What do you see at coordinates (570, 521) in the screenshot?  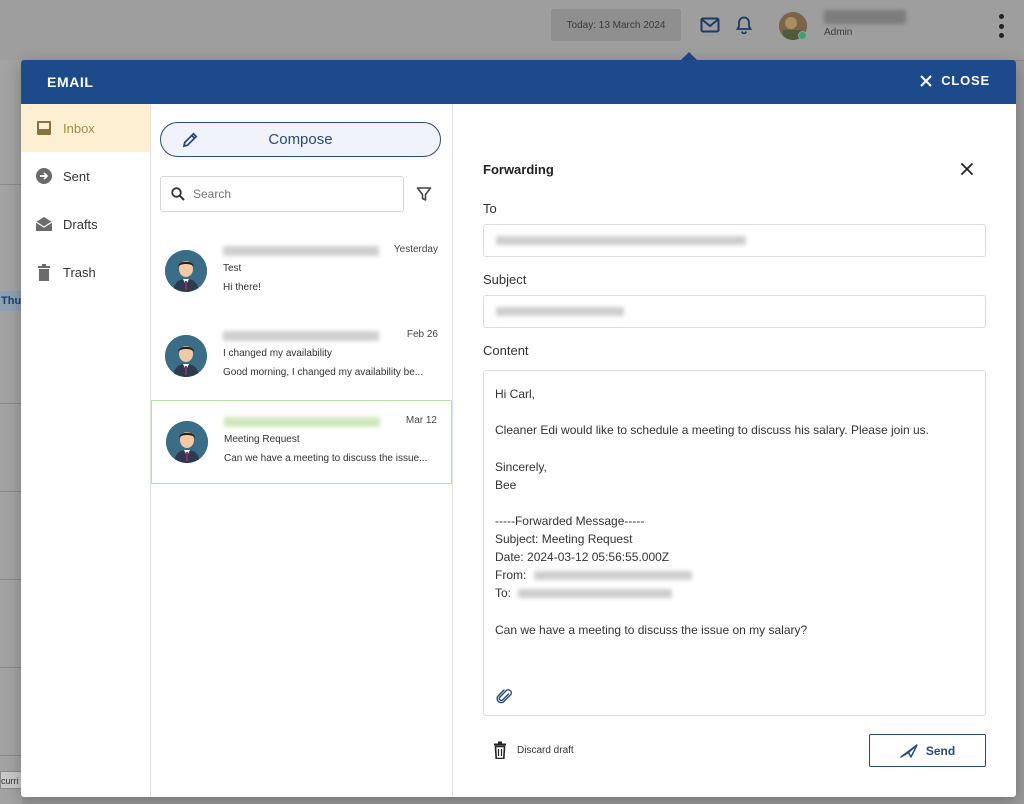 I see `forward-header: -----Forwarded Message-----` at bounding box center [570, 521].